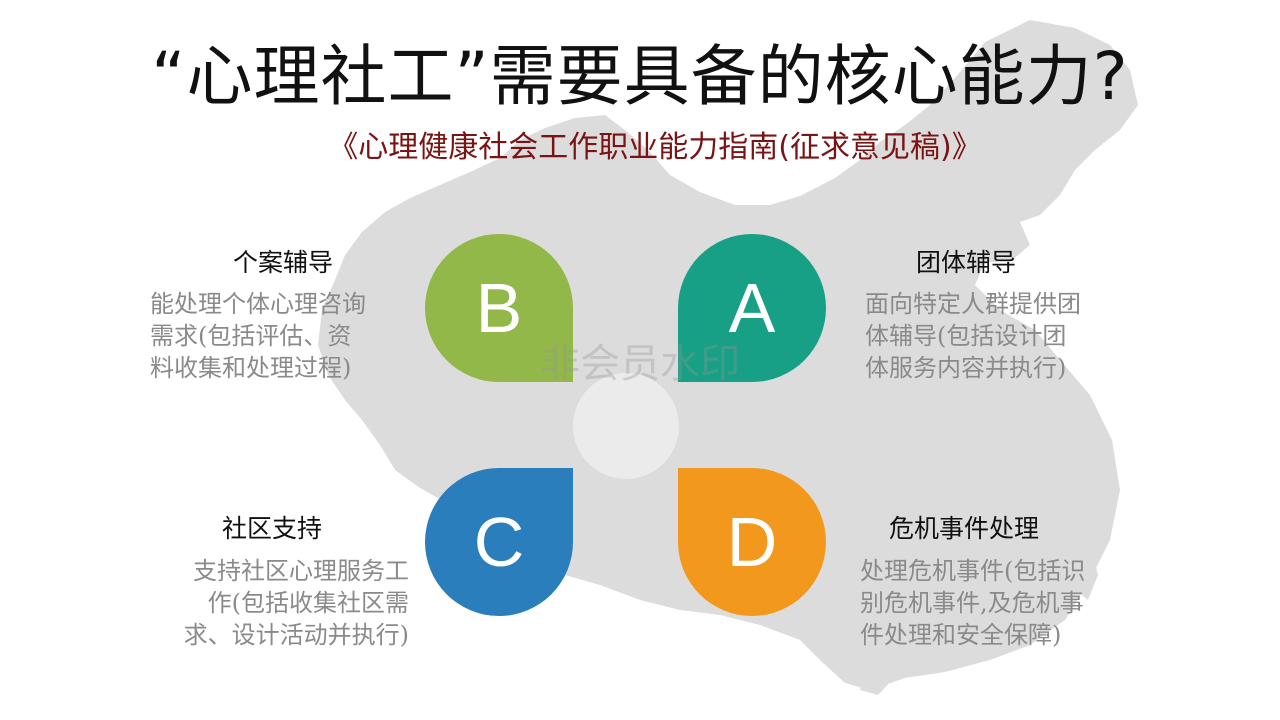 This screenshot has width=1280, height=720. I want to click on heading-individual-counseling: 个案辅导, so click(283, 262).